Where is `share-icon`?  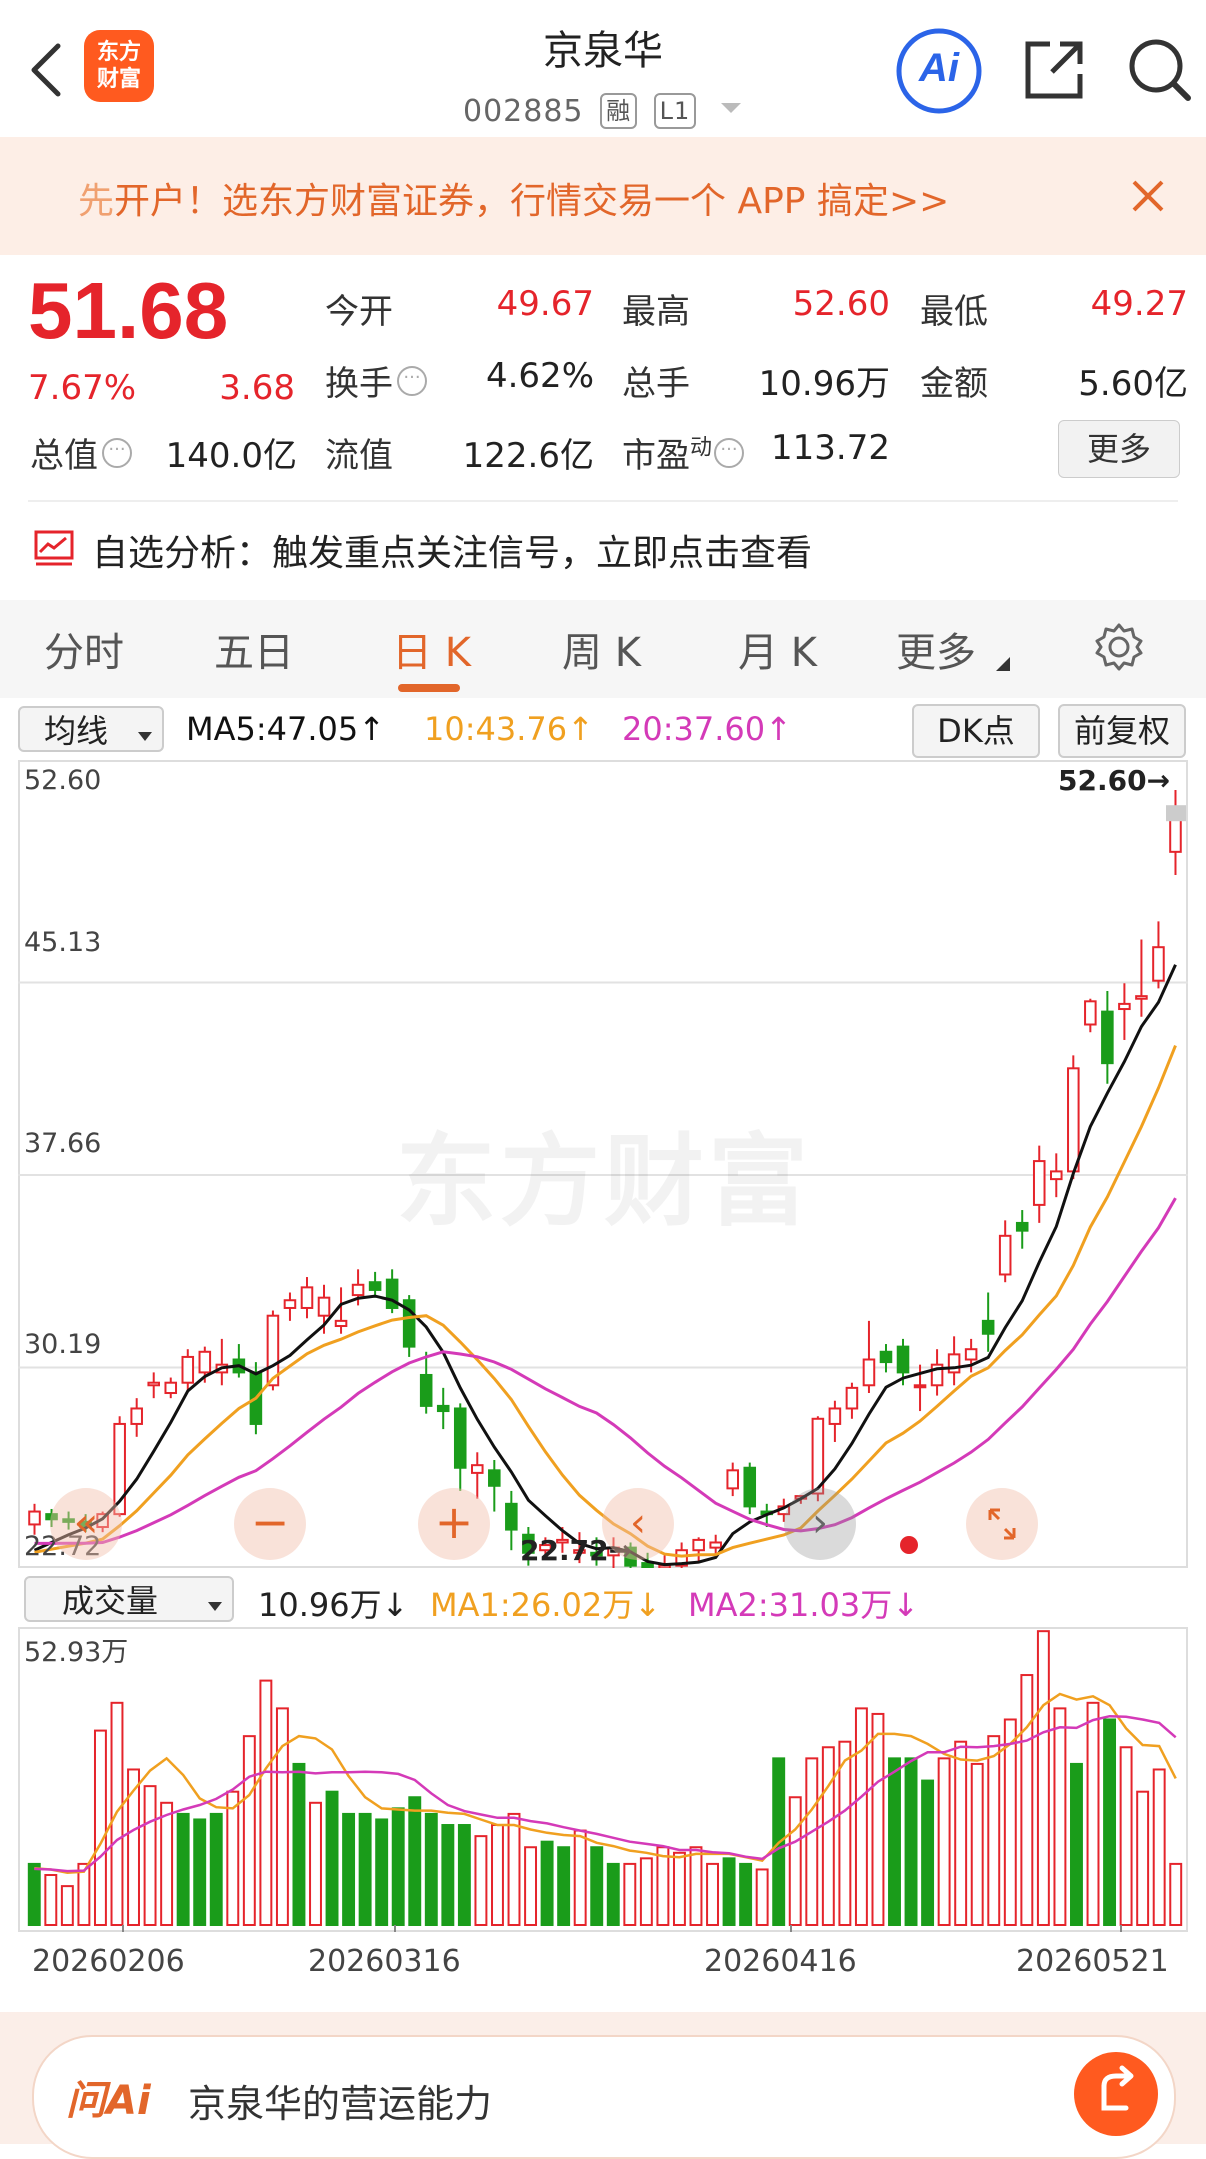
share-icon is located at coordinates (1054, 70).